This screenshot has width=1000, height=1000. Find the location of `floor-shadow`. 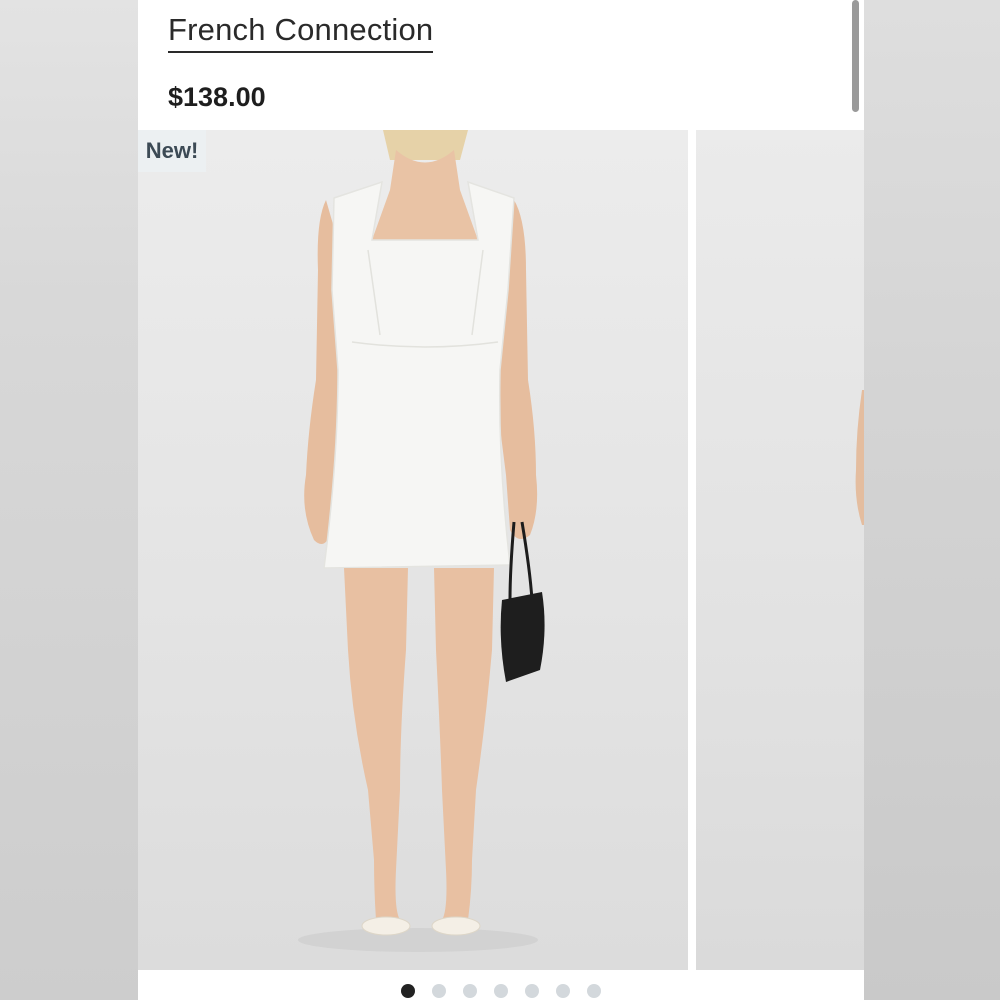

floor-shadow is located at coordinates (418, 940).